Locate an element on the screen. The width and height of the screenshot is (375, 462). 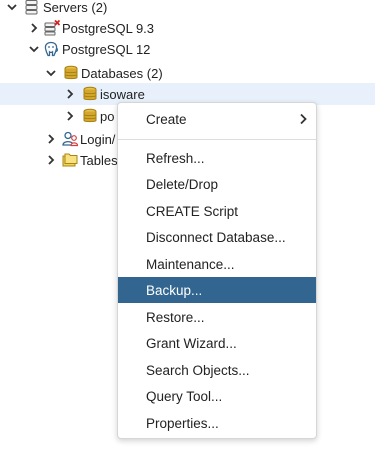
tree-node-servers: Servers (2) is located at coordinates (187, 9).